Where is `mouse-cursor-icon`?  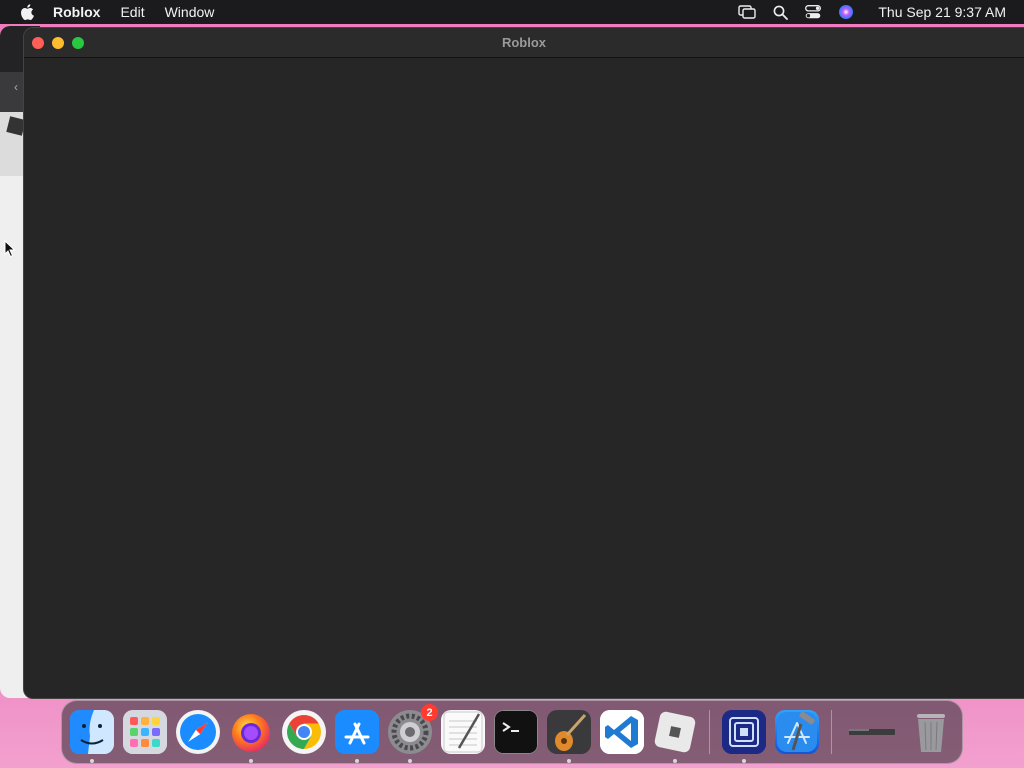 mouse-cursor-icon is located at coordinates (10, 248).